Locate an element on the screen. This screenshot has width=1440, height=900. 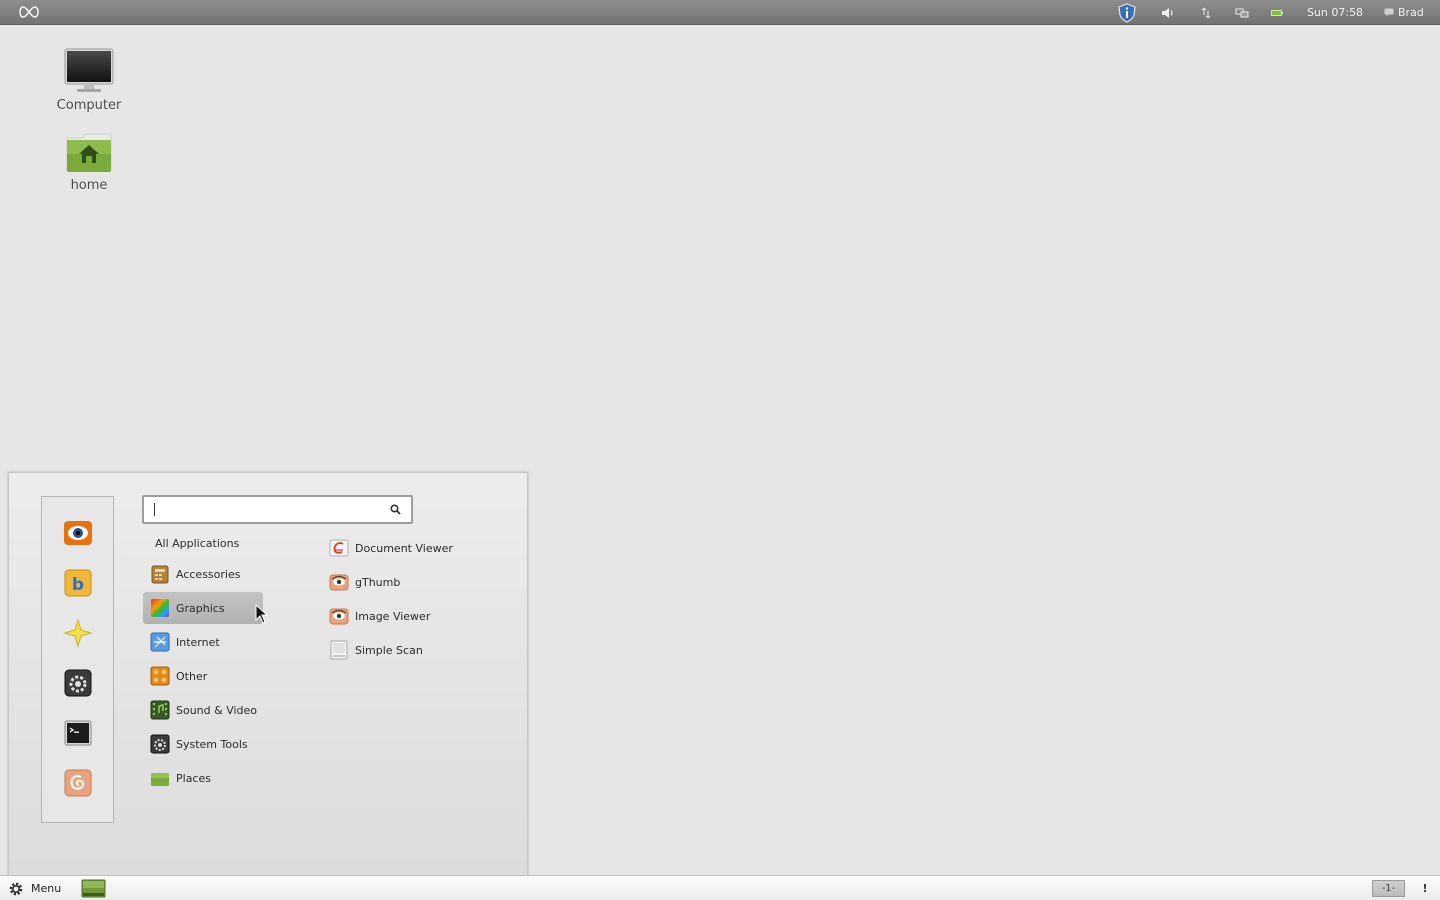
category-accessories: Accessories is located at coordinates (209, 574).